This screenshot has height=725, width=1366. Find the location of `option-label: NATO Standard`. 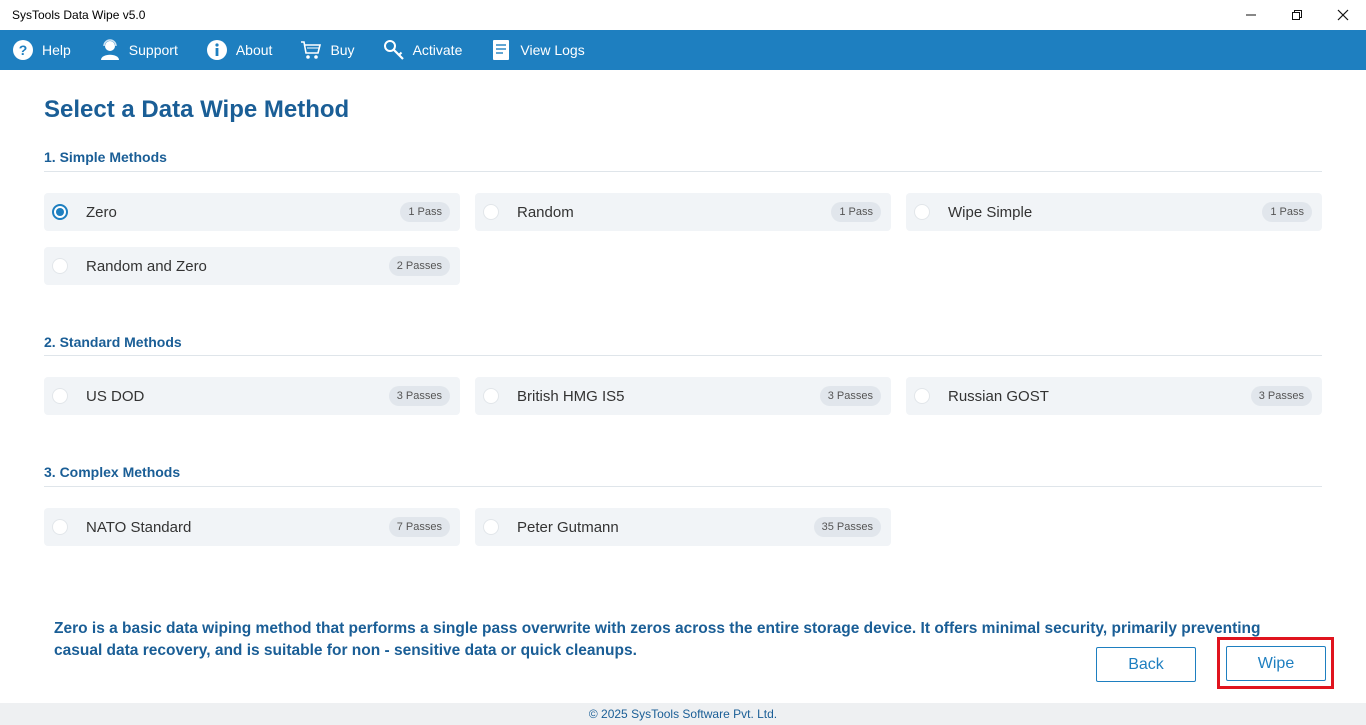

option-label: NATO Standard is located at coordinates (139, 527).